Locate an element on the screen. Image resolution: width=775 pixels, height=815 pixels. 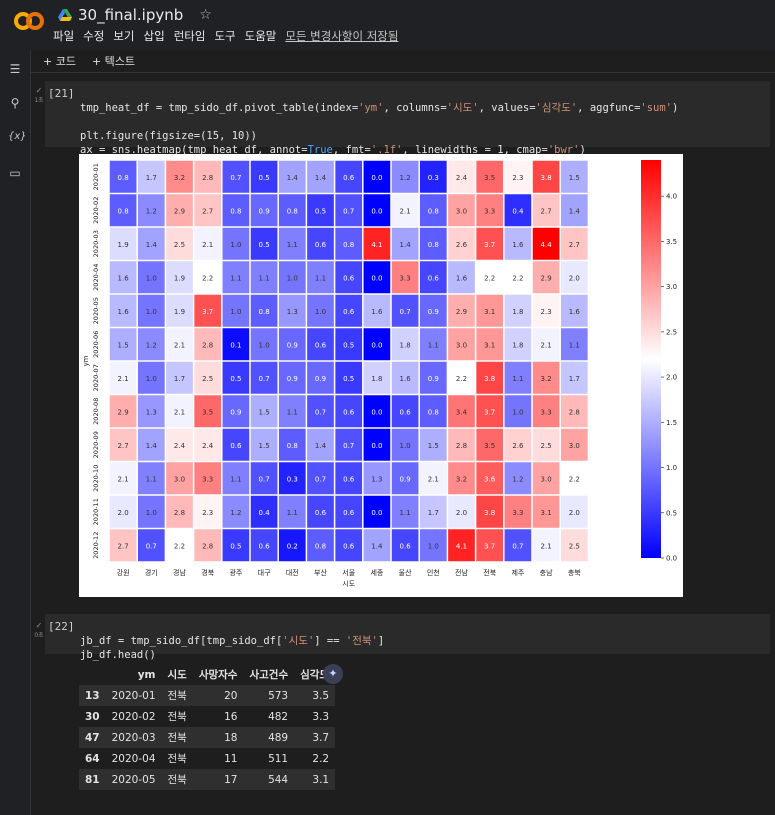
colorbar is located at coordinates (651, 359).